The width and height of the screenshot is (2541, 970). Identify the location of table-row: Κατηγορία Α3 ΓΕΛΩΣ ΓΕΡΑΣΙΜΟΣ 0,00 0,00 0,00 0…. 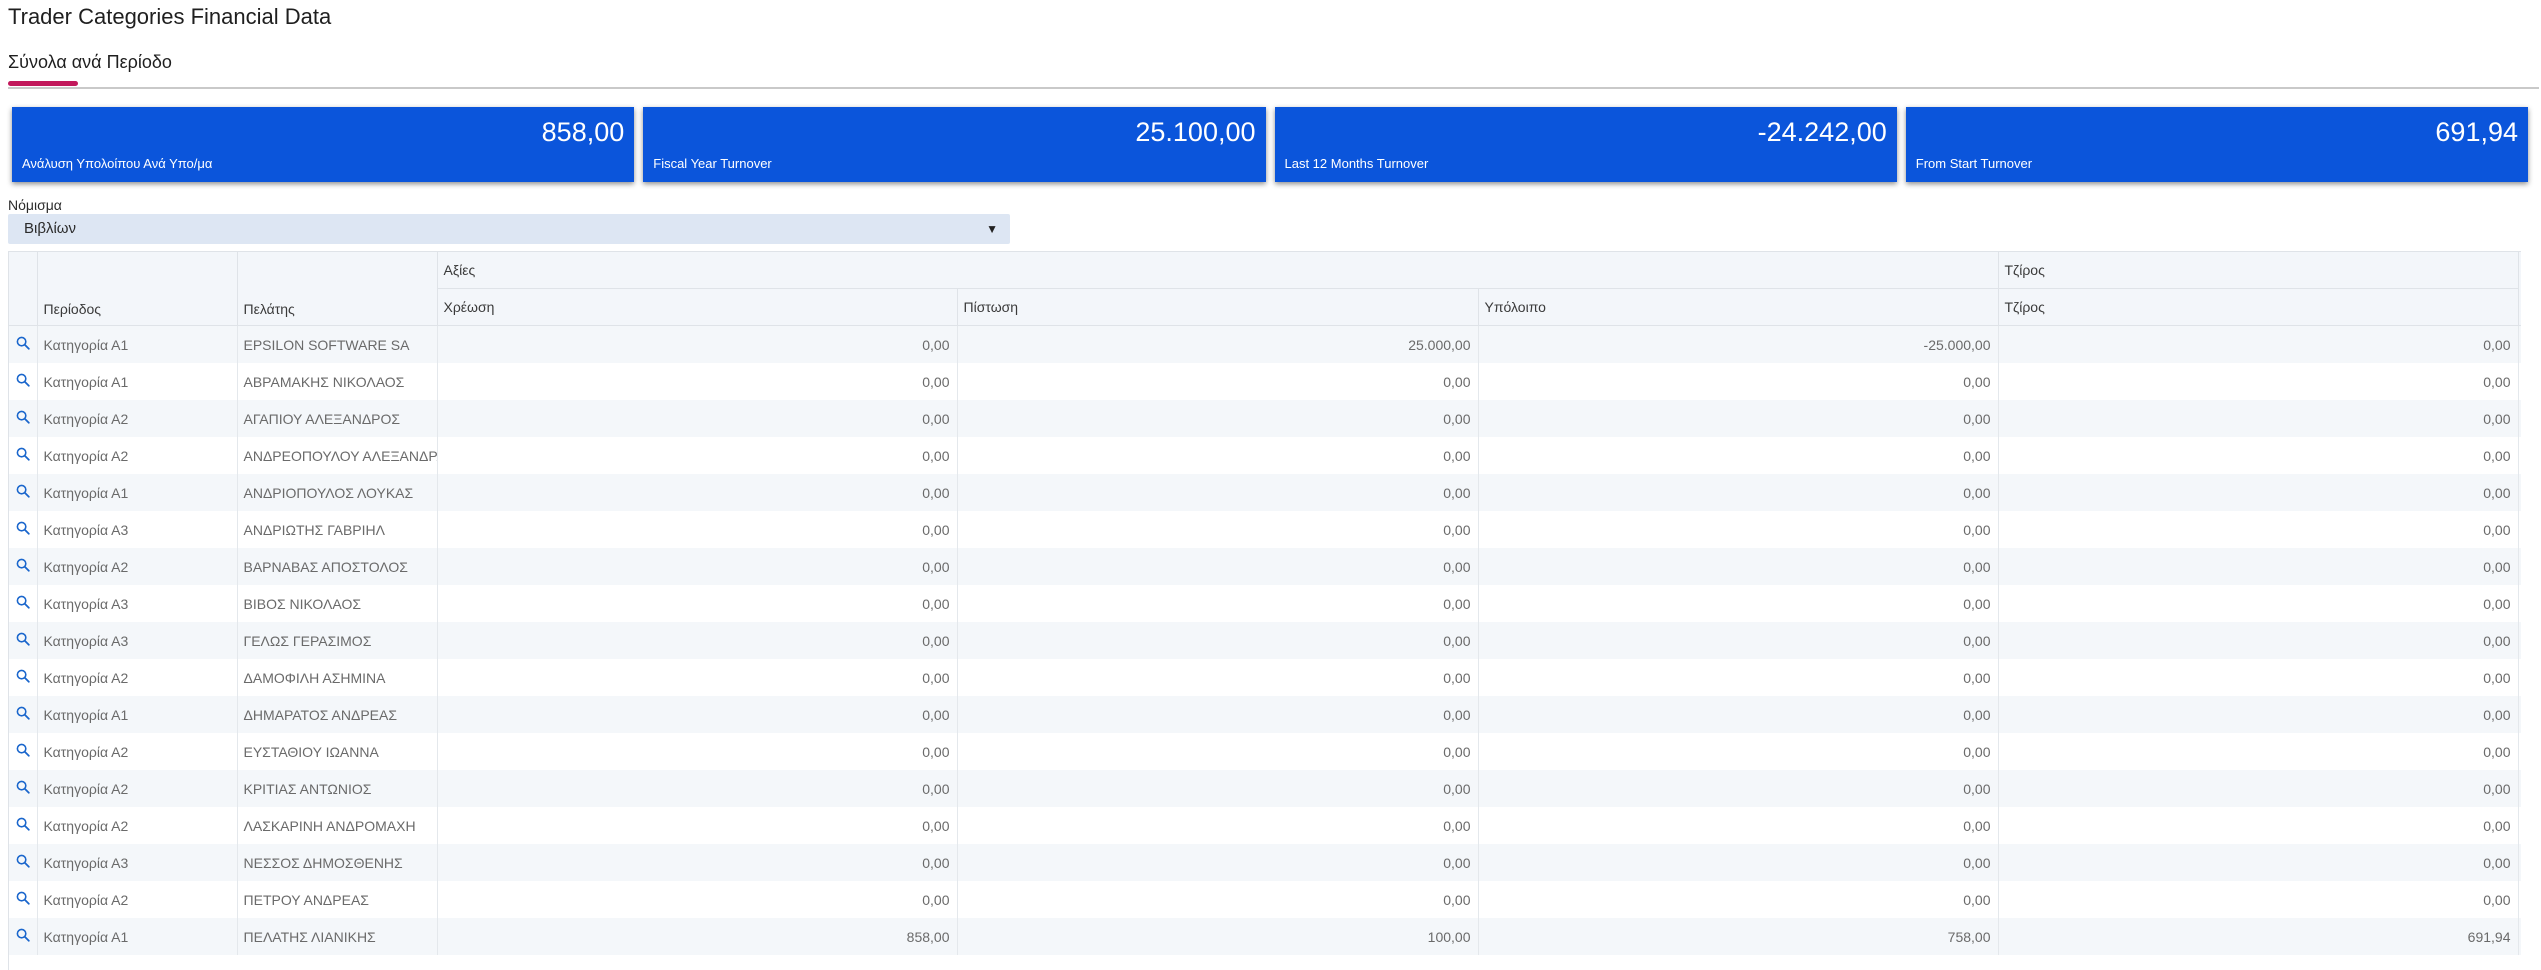
(1265, 640).